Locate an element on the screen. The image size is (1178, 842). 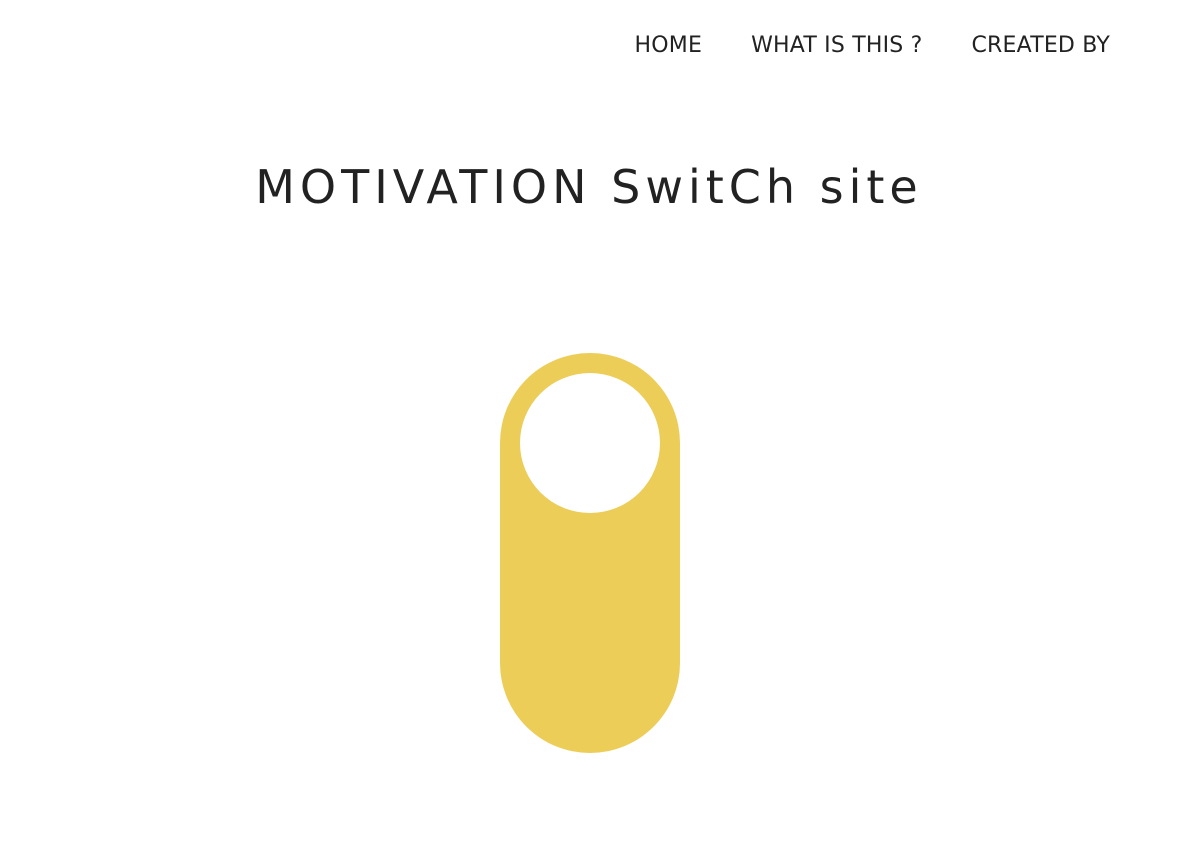
top-nav: HOME WHAT IS THIS ? CREATED BY is located at coordinates (872, 46).